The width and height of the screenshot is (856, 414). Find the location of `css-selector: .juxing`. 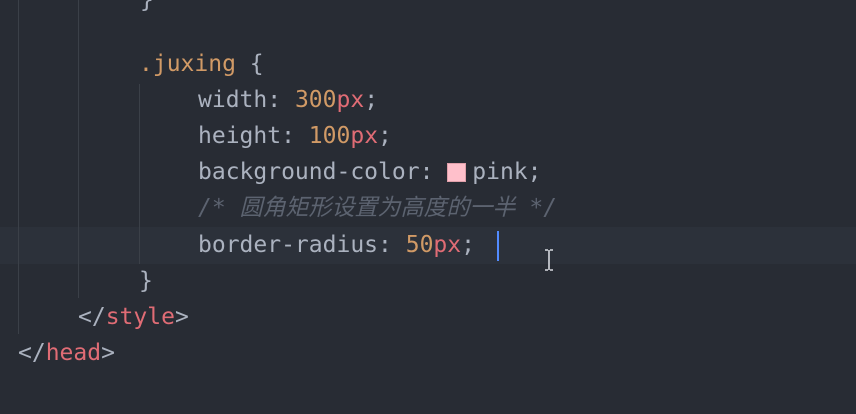

css-selector: .juxing is located at coordinates (187, 64).